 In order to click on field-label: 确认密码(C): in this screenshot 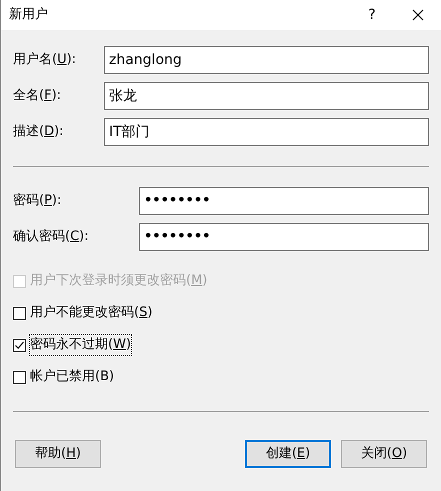, I will do `click(51, 237)`.